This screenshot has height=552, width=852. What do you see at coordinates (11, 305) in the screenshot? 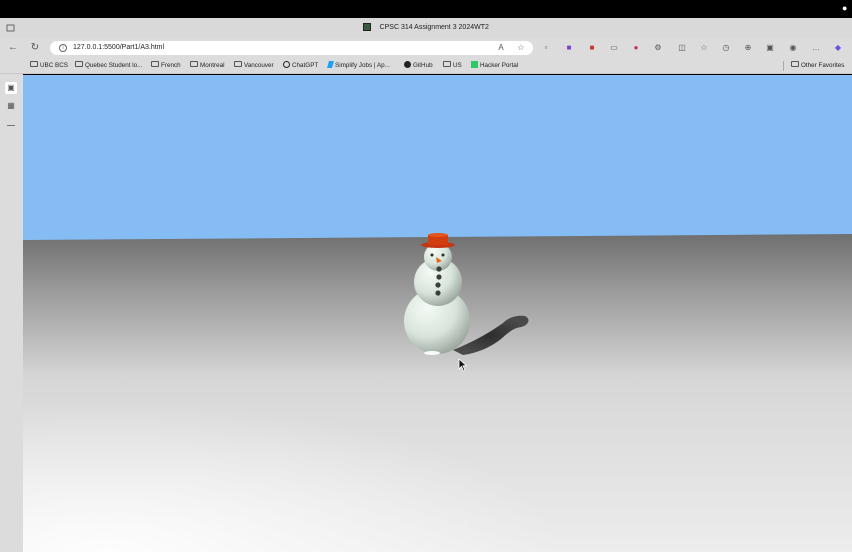
I see `vertical-sidebar: ▤ ▣ ▦` at bounding box center [11, 305].